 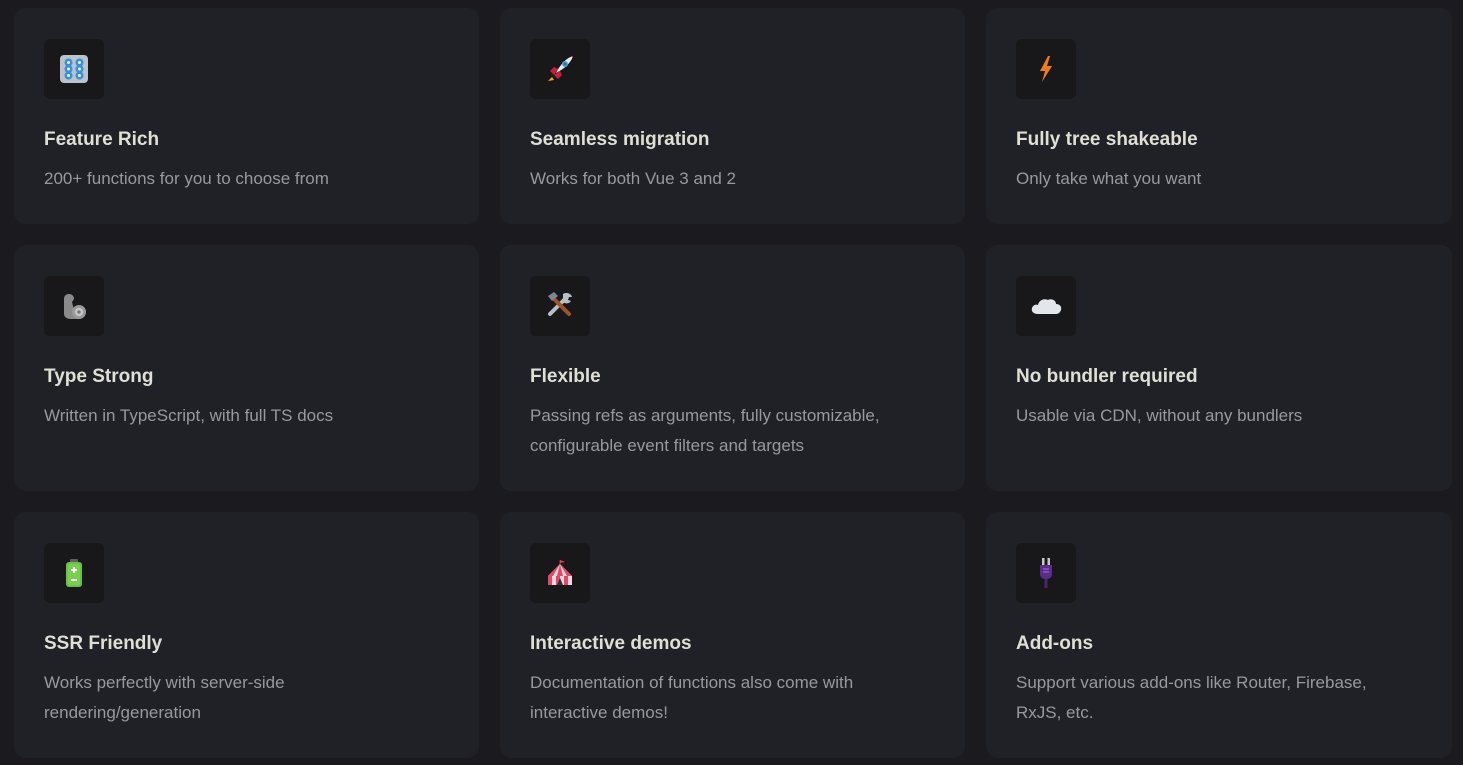 I want to click on control-knobs-icon, so click(x=74, y=69).